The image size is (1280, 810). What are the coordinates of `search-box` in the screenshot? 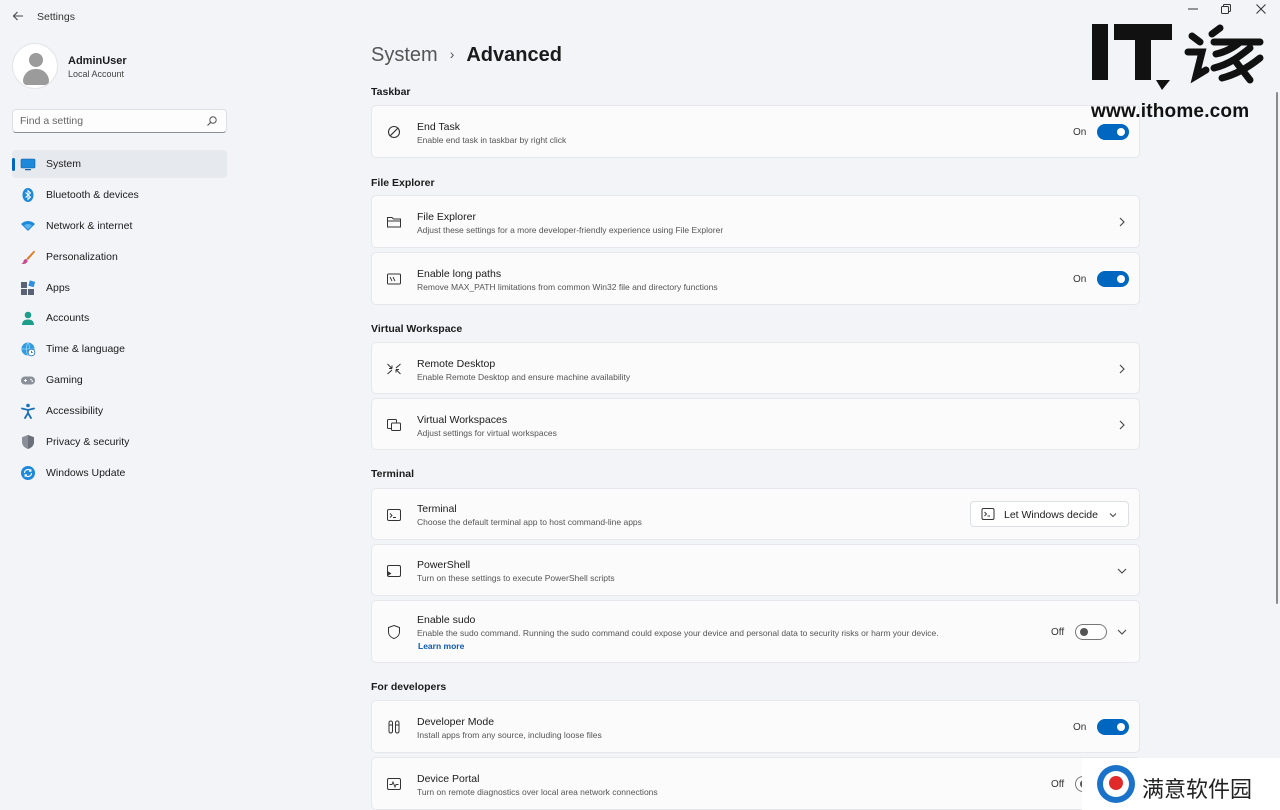 It's located at (119, 121).